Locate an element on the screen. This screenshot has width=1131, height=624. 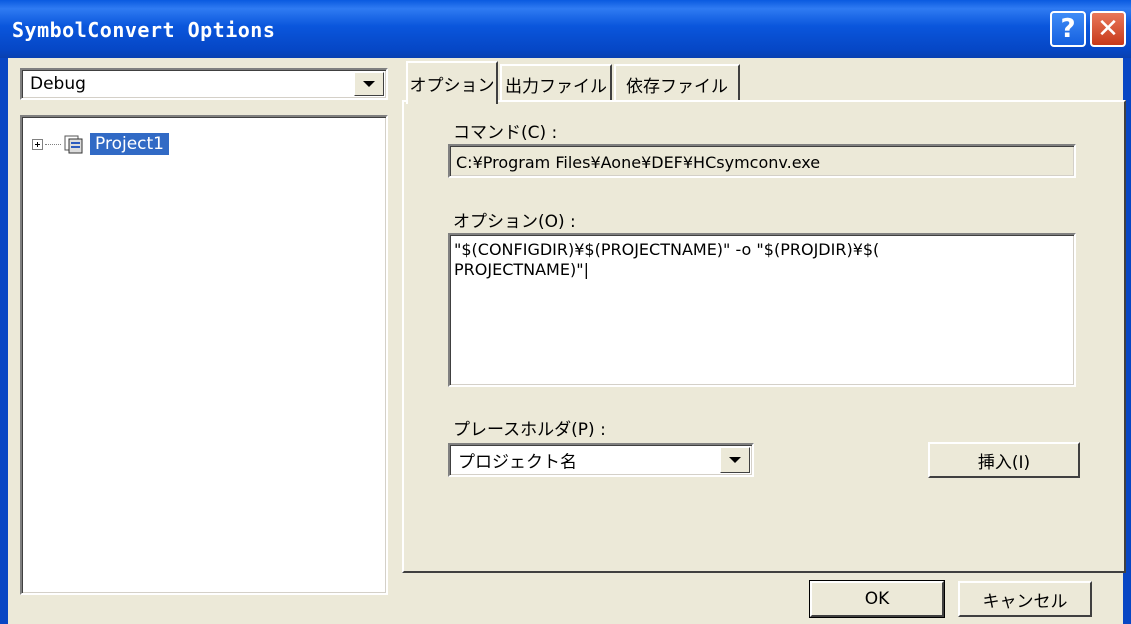
command-field: C:¥Program Files¥Aone¥DEF¥HCsymconv.exe is located at coordinates (762, 161).